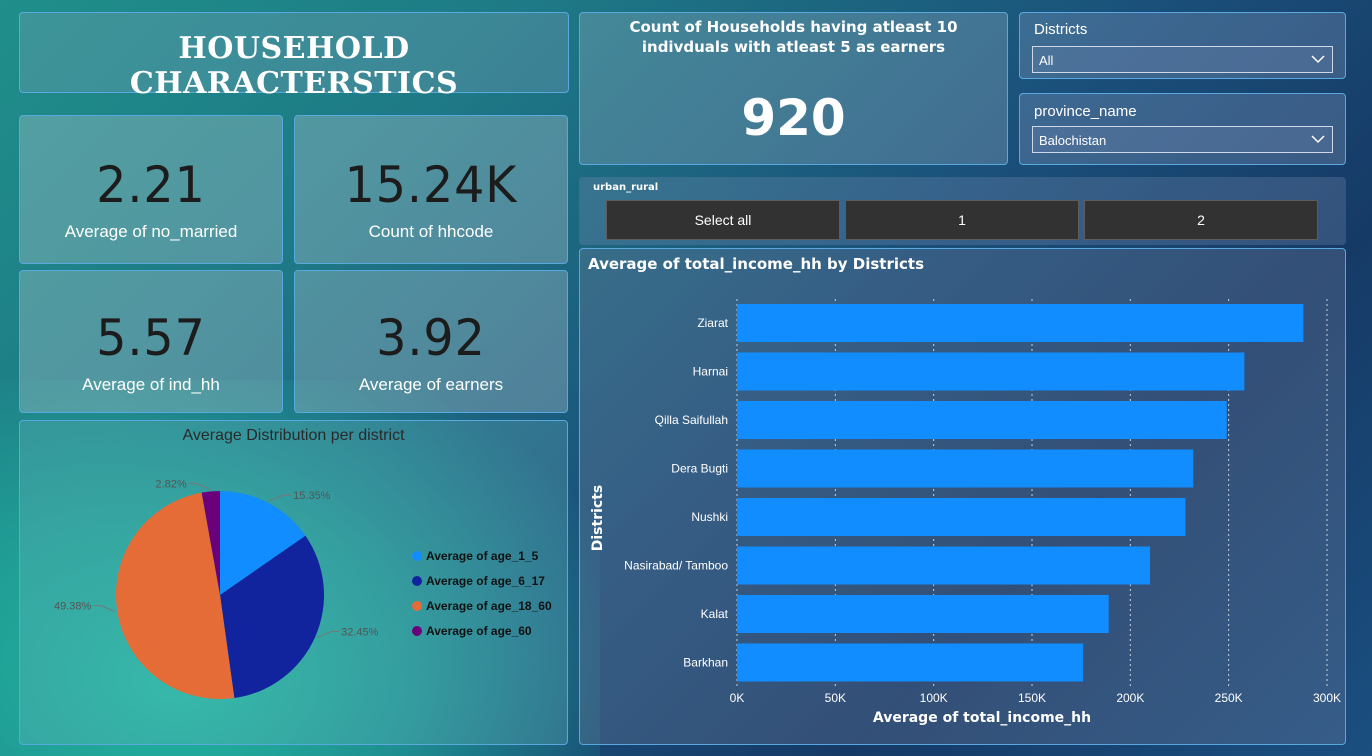 The image size is (1372, 756). Describe the element at coordinates (709, 517) in the screenshot. I see `y-tick-label: Nushki` at that location.